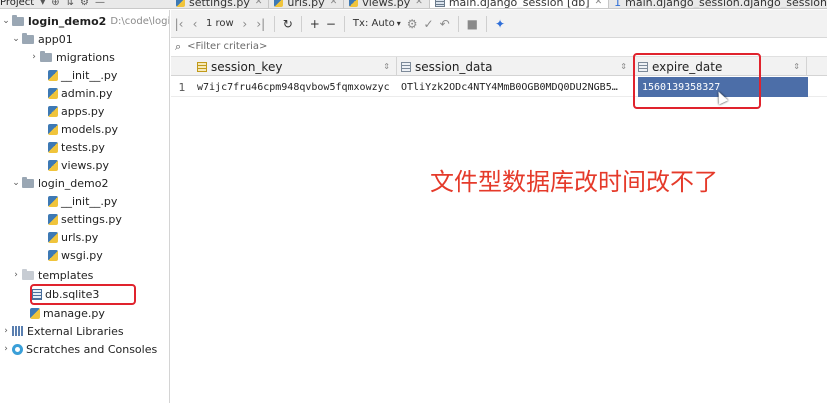 This screenshot has height=403, width=827. What do you see at coordinates (697, 81) in the screenshot?
I see `expire-date-highlight-box` at bounding box center [697, 81].